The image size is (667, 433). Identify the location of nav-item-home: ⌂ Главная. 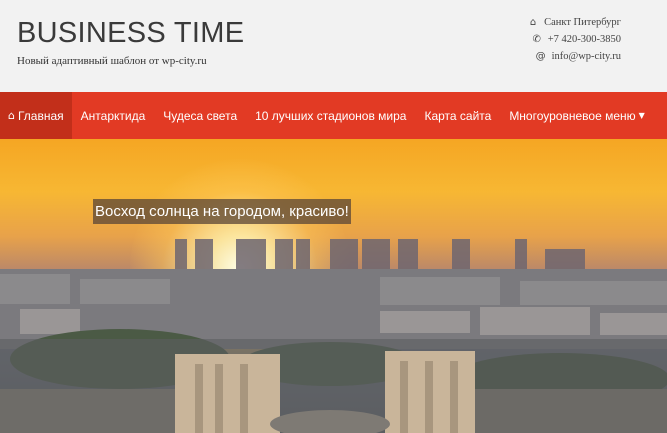
(36, 115).